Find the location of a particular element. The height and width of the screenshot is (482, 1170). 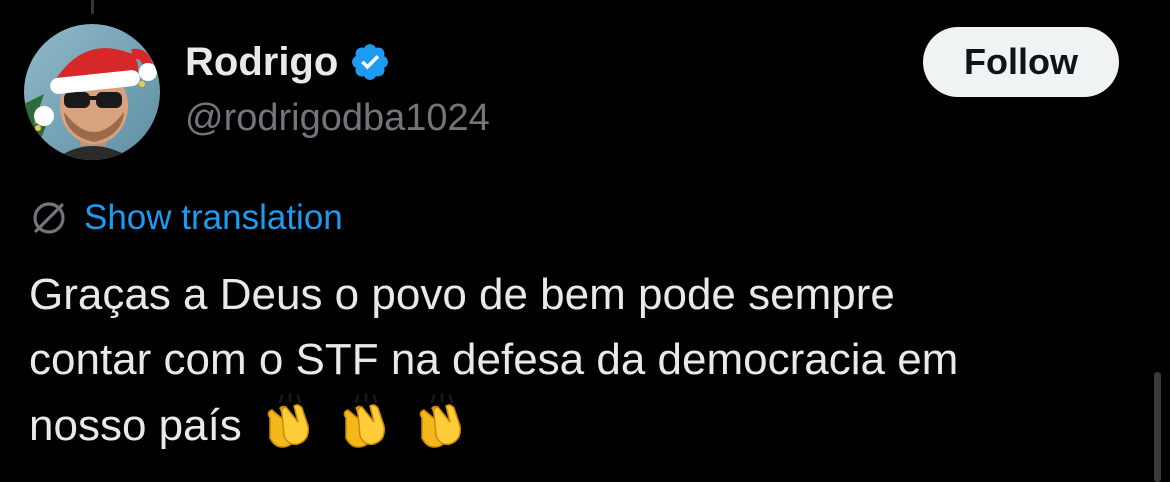

show-translation-row: Show translation is located at coordinates (185, 218).